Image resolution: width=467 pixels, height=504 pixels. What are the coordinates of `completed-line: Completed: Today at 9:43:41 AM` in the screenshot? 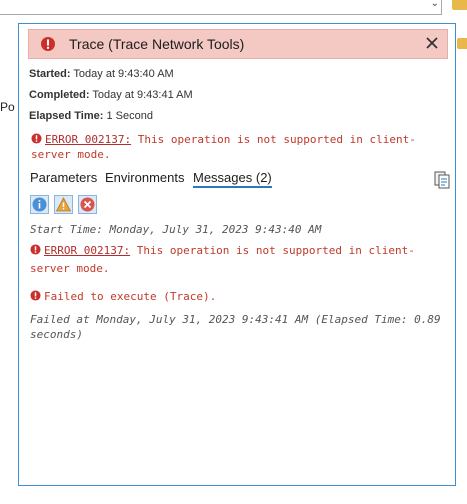 It's located at (111, 95).